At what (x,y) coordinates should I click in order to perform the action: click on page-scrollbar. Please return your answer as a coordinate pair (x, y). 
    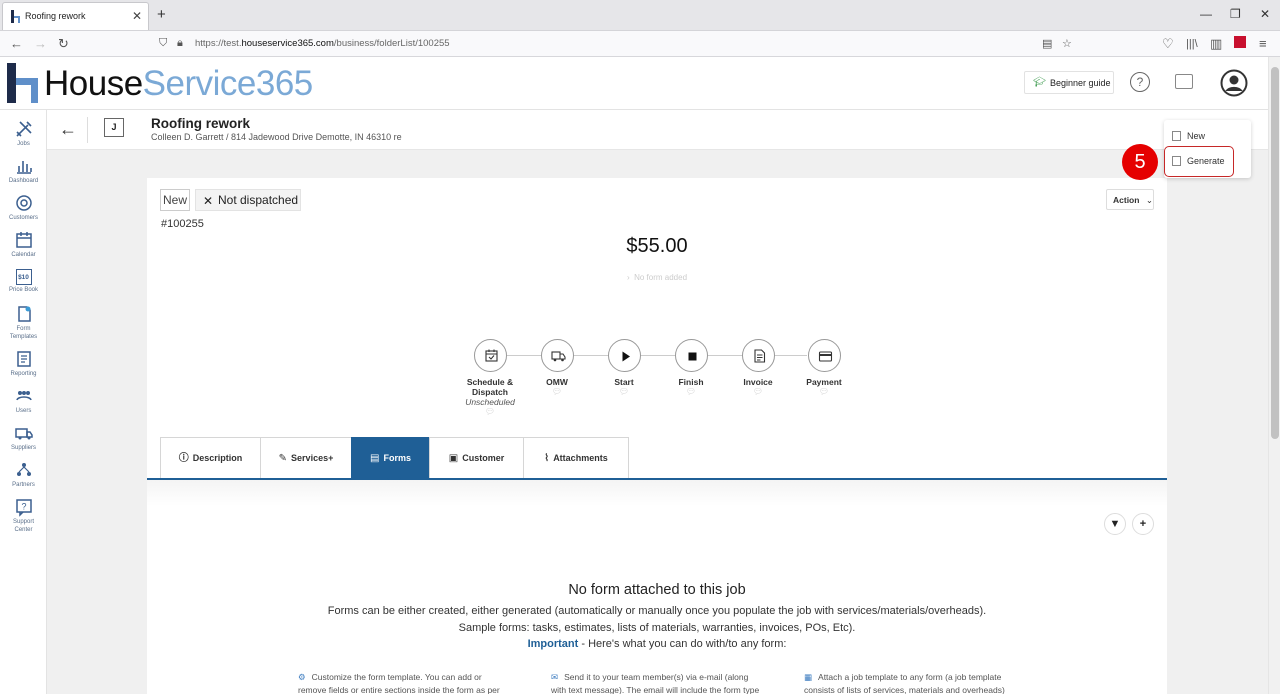
    Looking at the image, I should click on (1274, 375).